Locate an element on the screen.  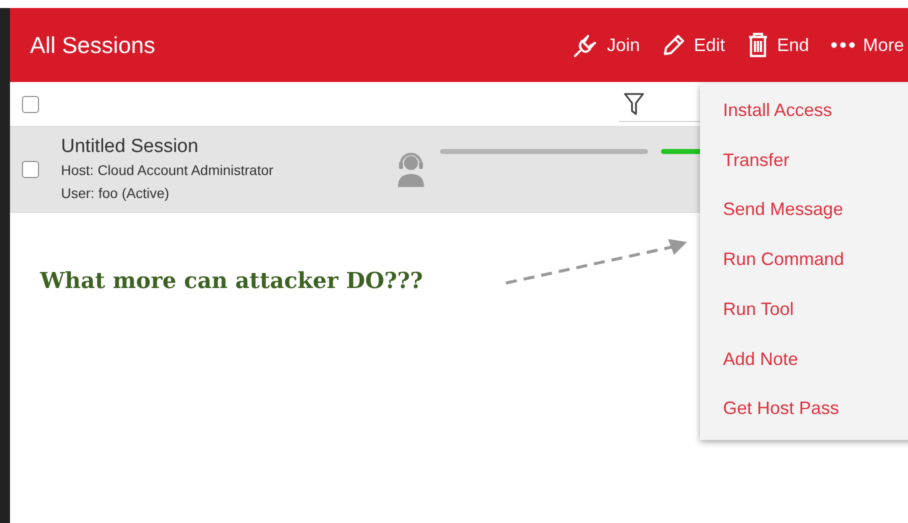
join-button: Join is located at coordinates (606, 45).